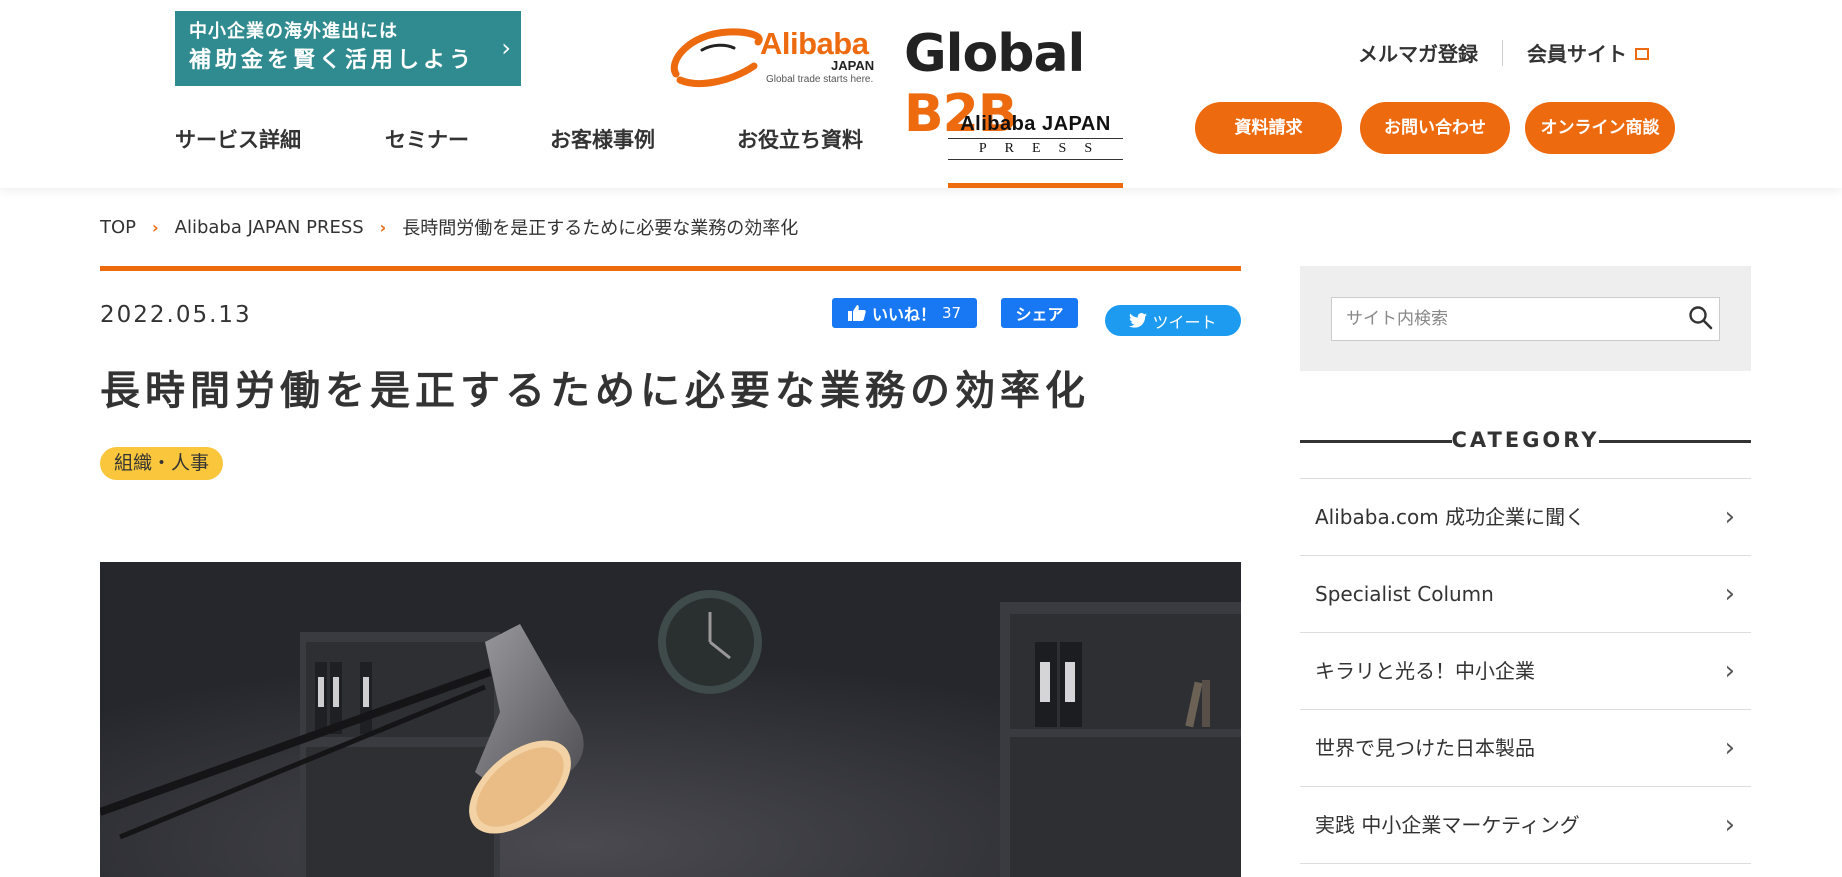  Describe the element at coordinates (427, 139) in the screenshot. I see `nav-item-seminar: セミナー` at that location.